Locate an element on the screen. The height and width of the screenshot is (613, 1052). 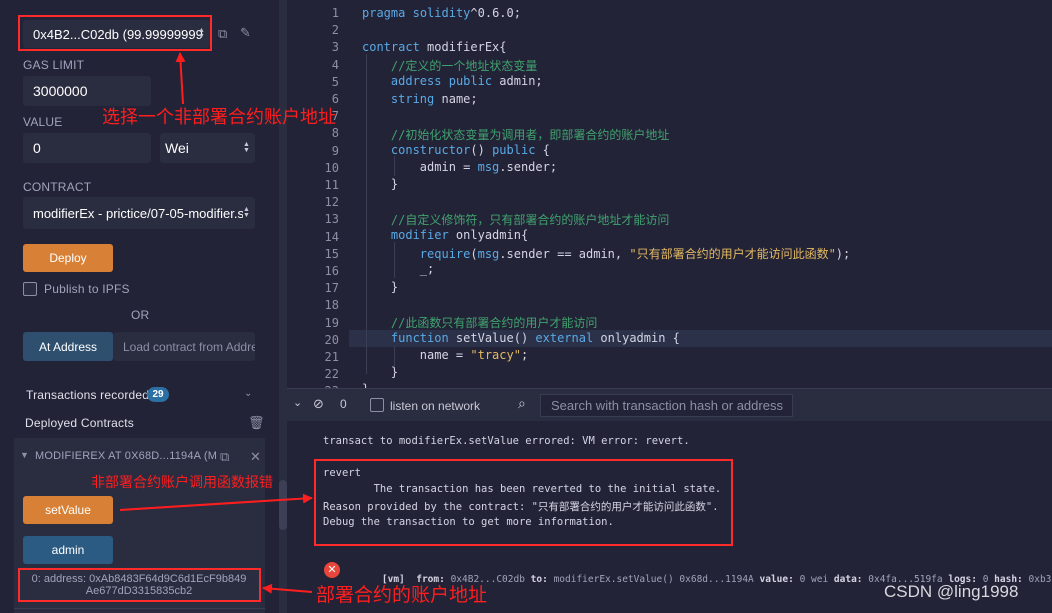
revert-highlight-box is located at coordinates (523, 502).